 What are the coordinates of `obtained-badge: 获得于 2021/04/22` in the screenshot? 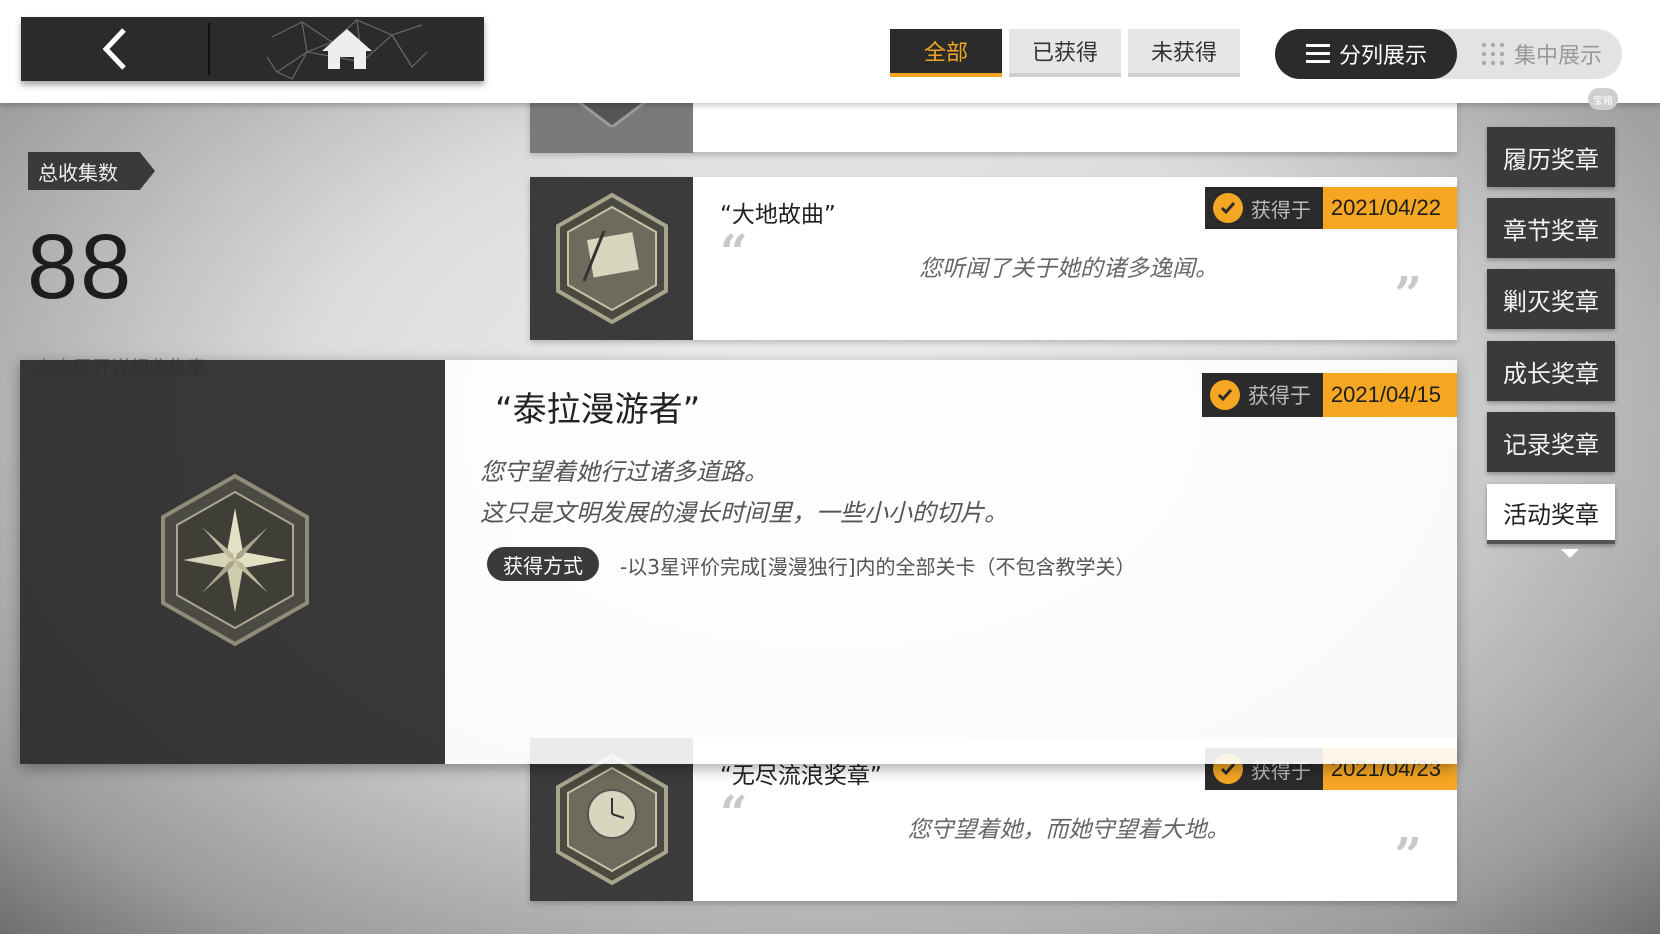 It's located at (1330, 208).